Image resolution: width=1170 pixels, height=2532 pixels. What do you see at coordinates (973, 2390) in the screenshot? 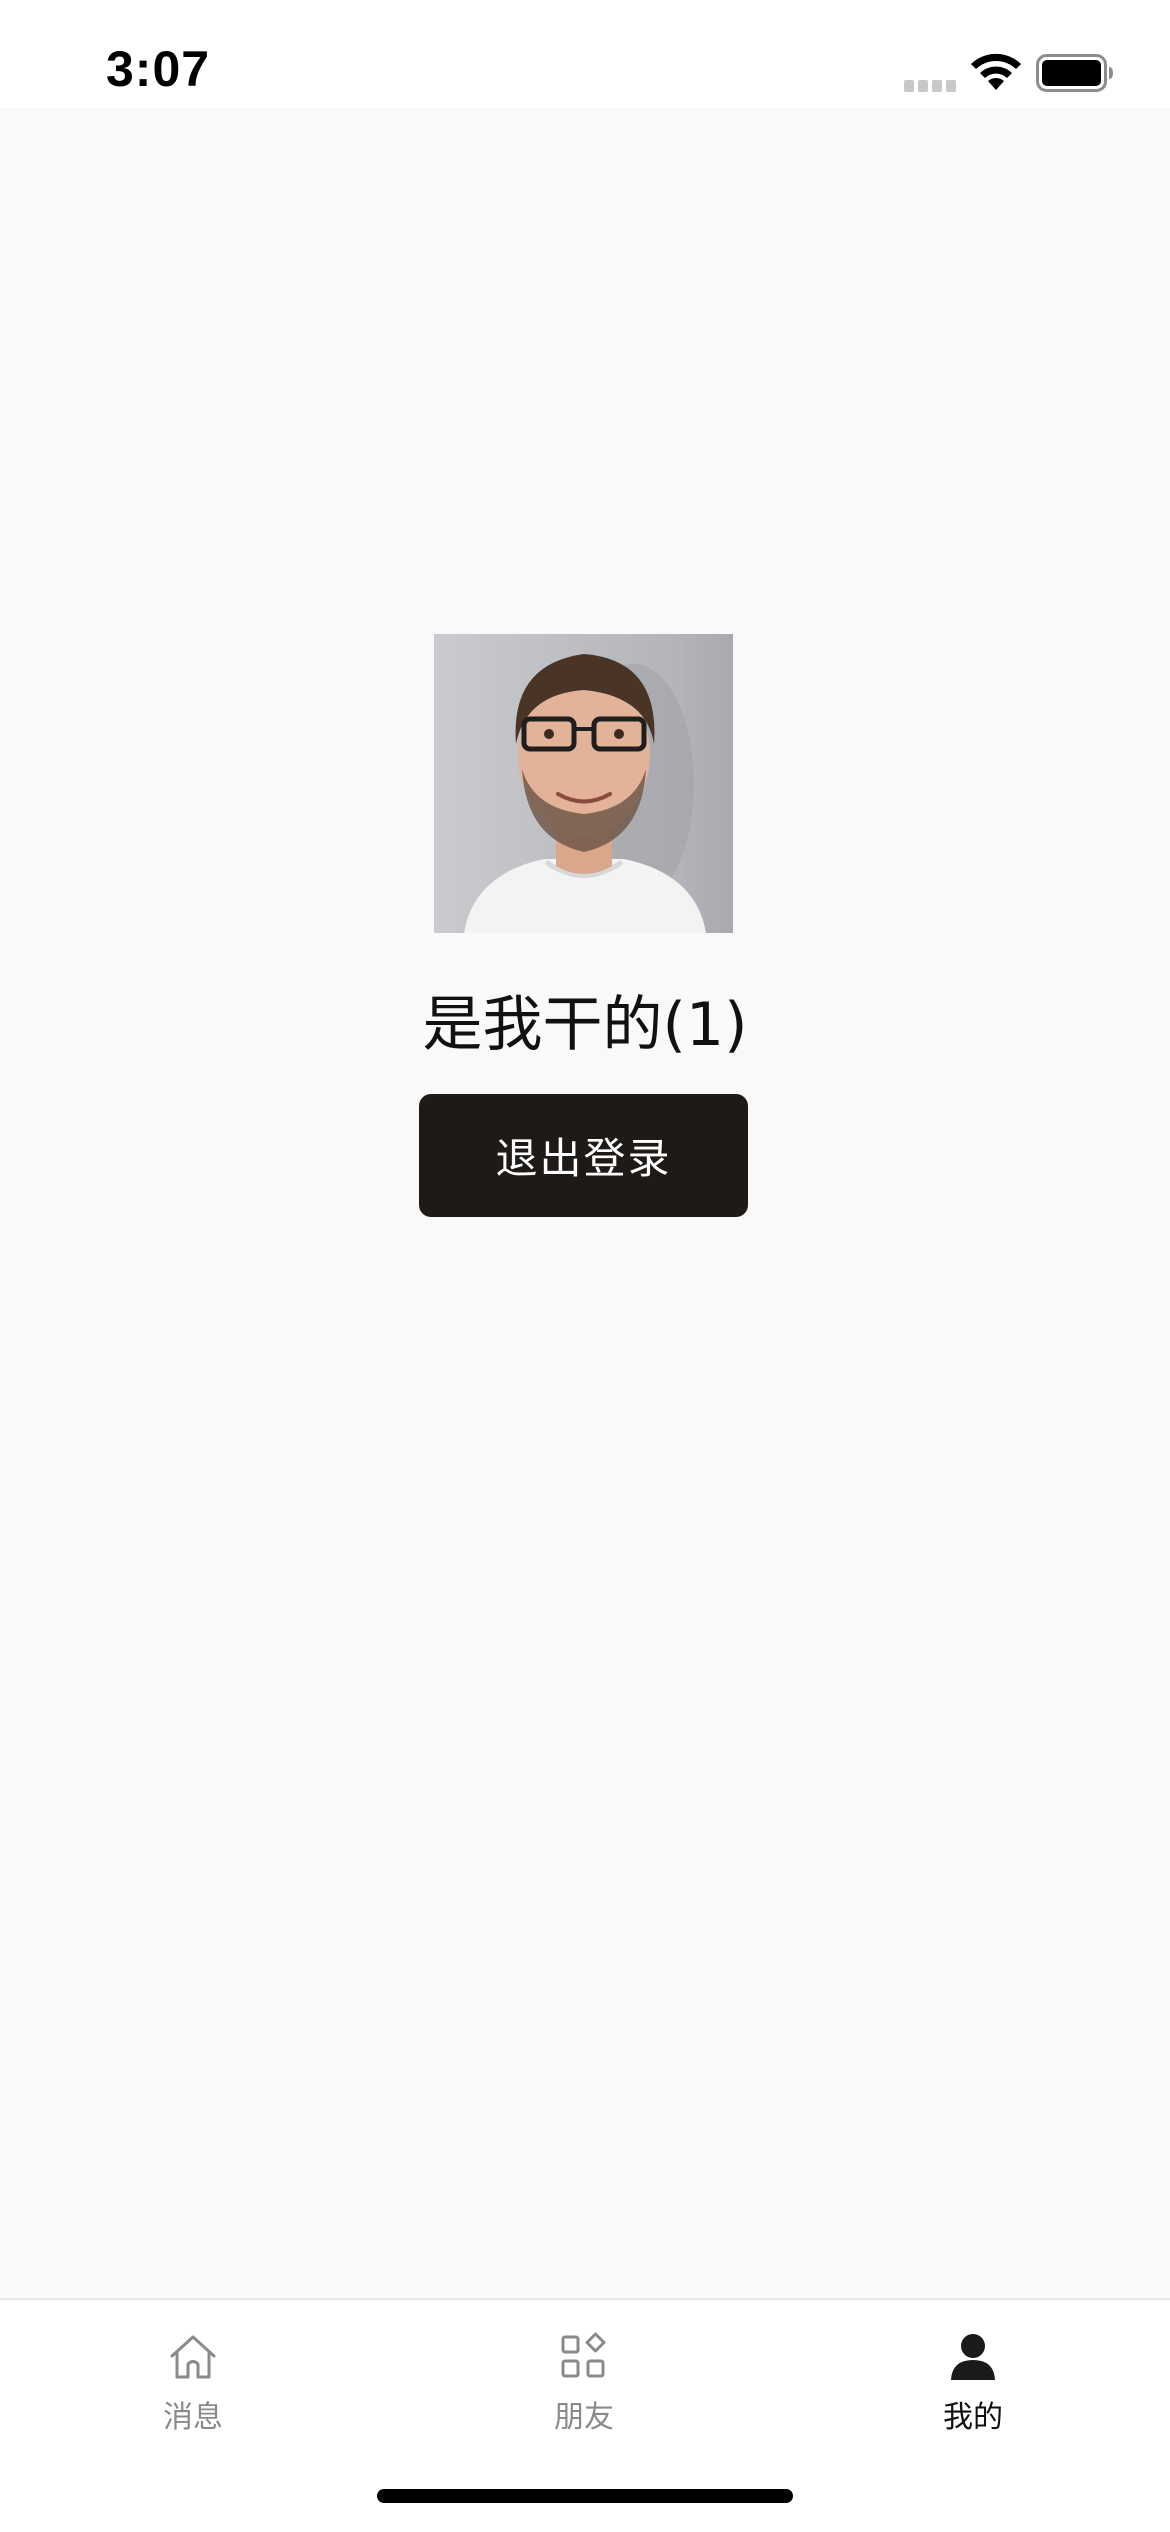
I see `tab-mine: 我的` at bounding box center [973, 2390].